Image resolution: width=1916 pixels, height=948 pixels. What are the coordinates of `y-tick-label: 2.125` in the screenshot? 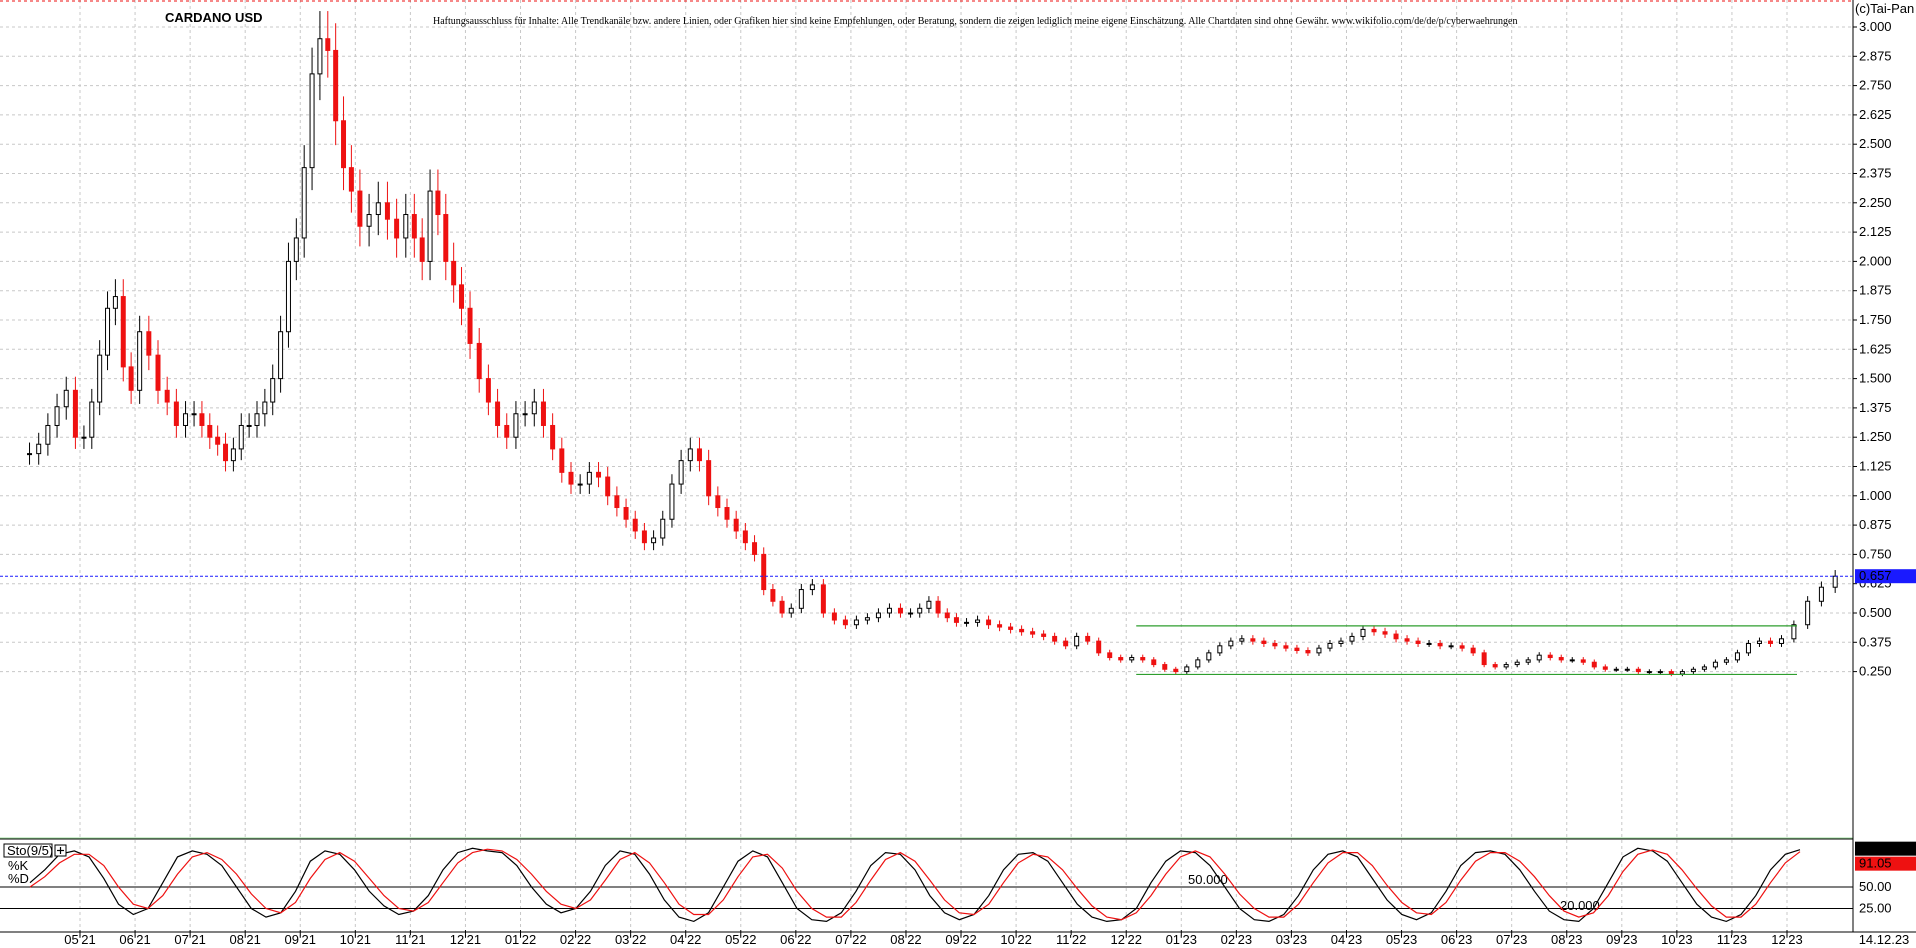 It's located at (1875, 231).